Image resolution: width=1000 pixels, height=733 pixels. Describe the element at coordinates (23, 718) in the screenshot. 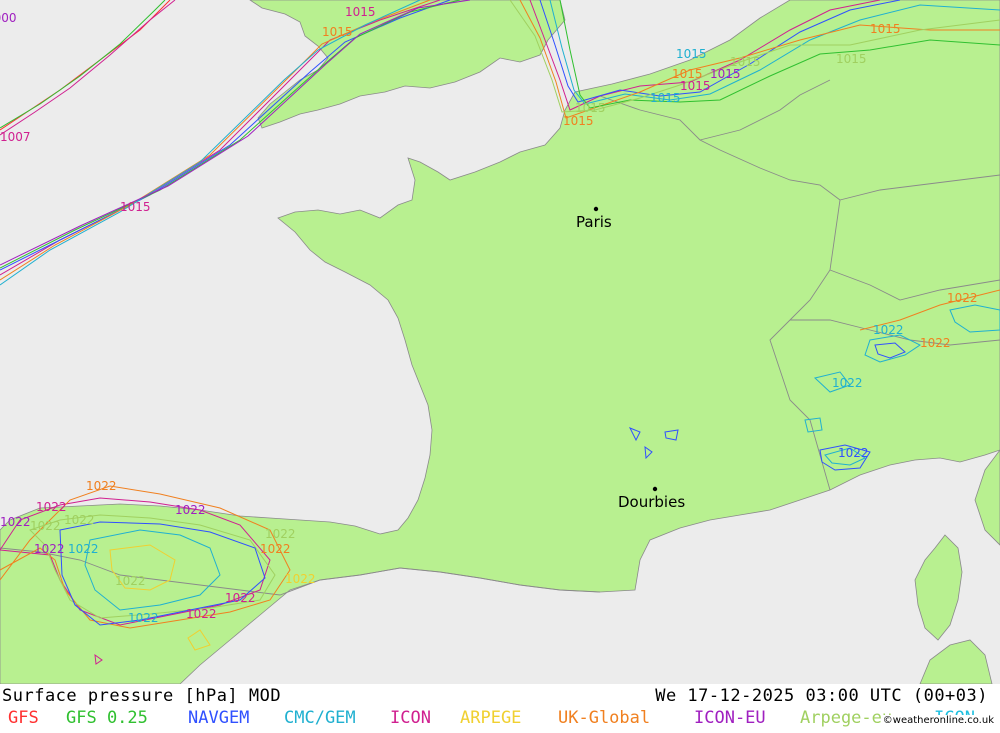

I see `legend-item: GFS` at that location.